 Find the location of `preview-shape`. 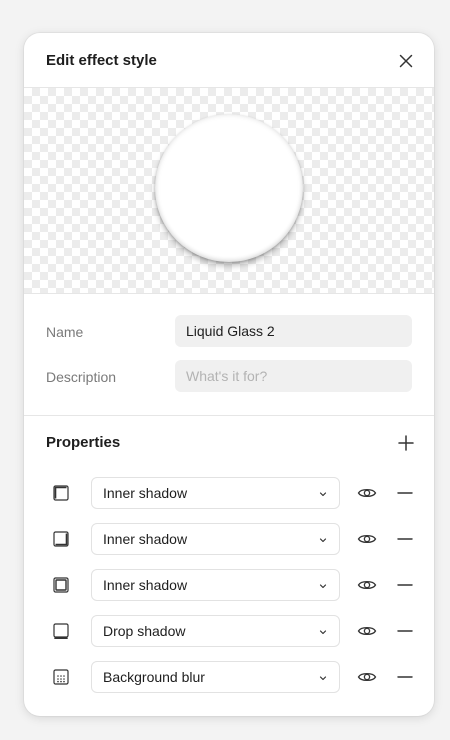

preview-shape is located at coordinates (229, 188).